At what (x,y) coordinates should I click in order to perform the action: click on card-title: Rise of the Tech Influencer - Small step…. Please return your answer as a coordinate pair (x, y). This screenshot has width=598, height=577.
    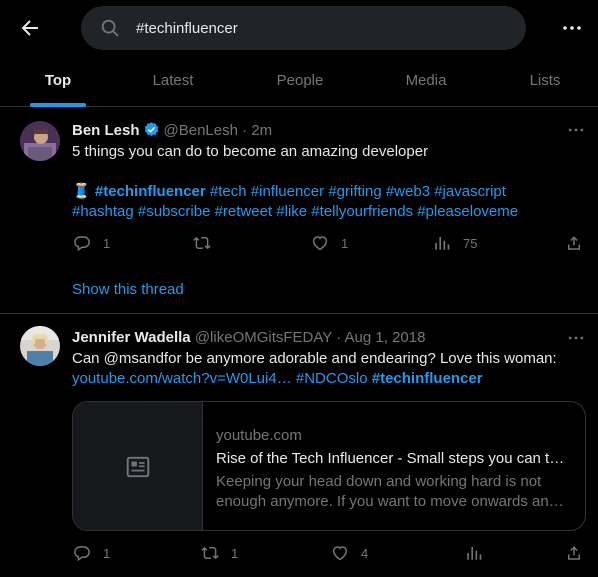
    Looking at the image, I should click on (390, 458).